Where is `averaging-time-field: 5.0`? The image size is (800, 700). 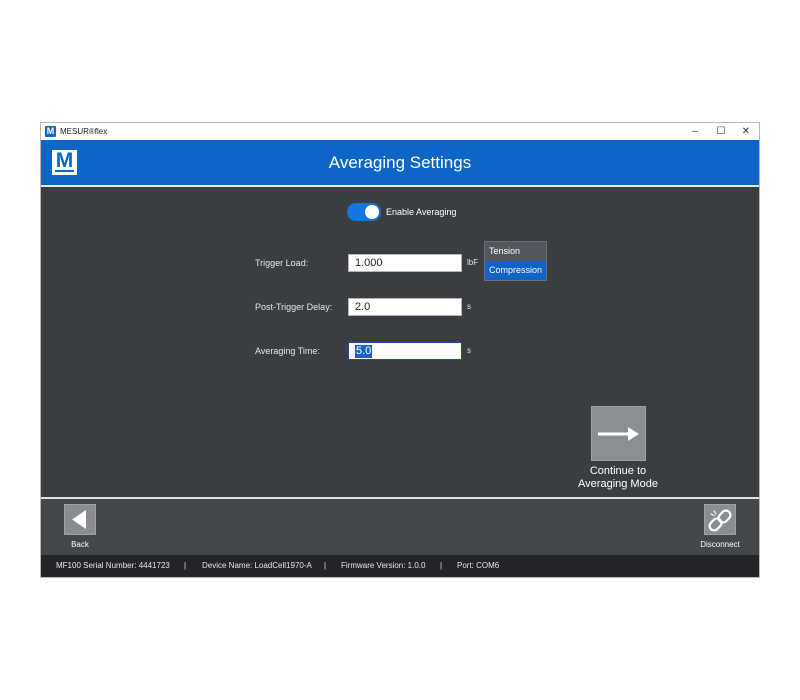
averaging-time-field: 5.0 is located at coordinates (405, 351).